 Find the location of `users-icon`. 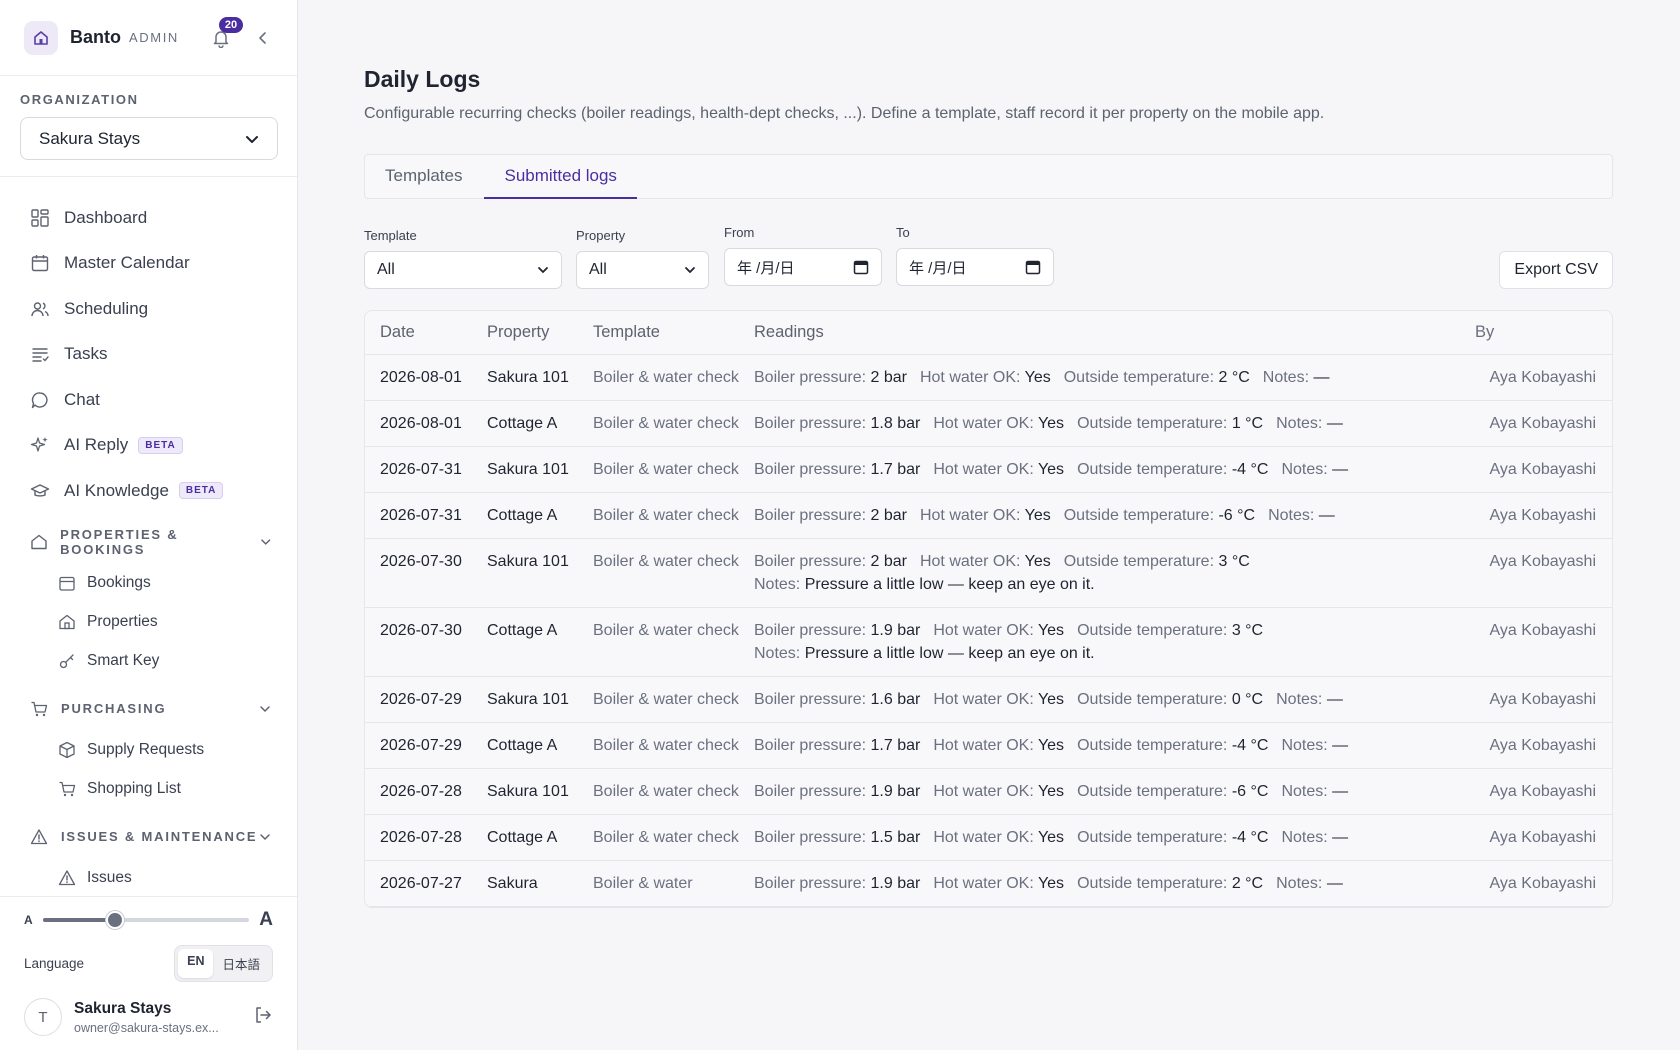

users-icon is located at coordinates (40, 309).